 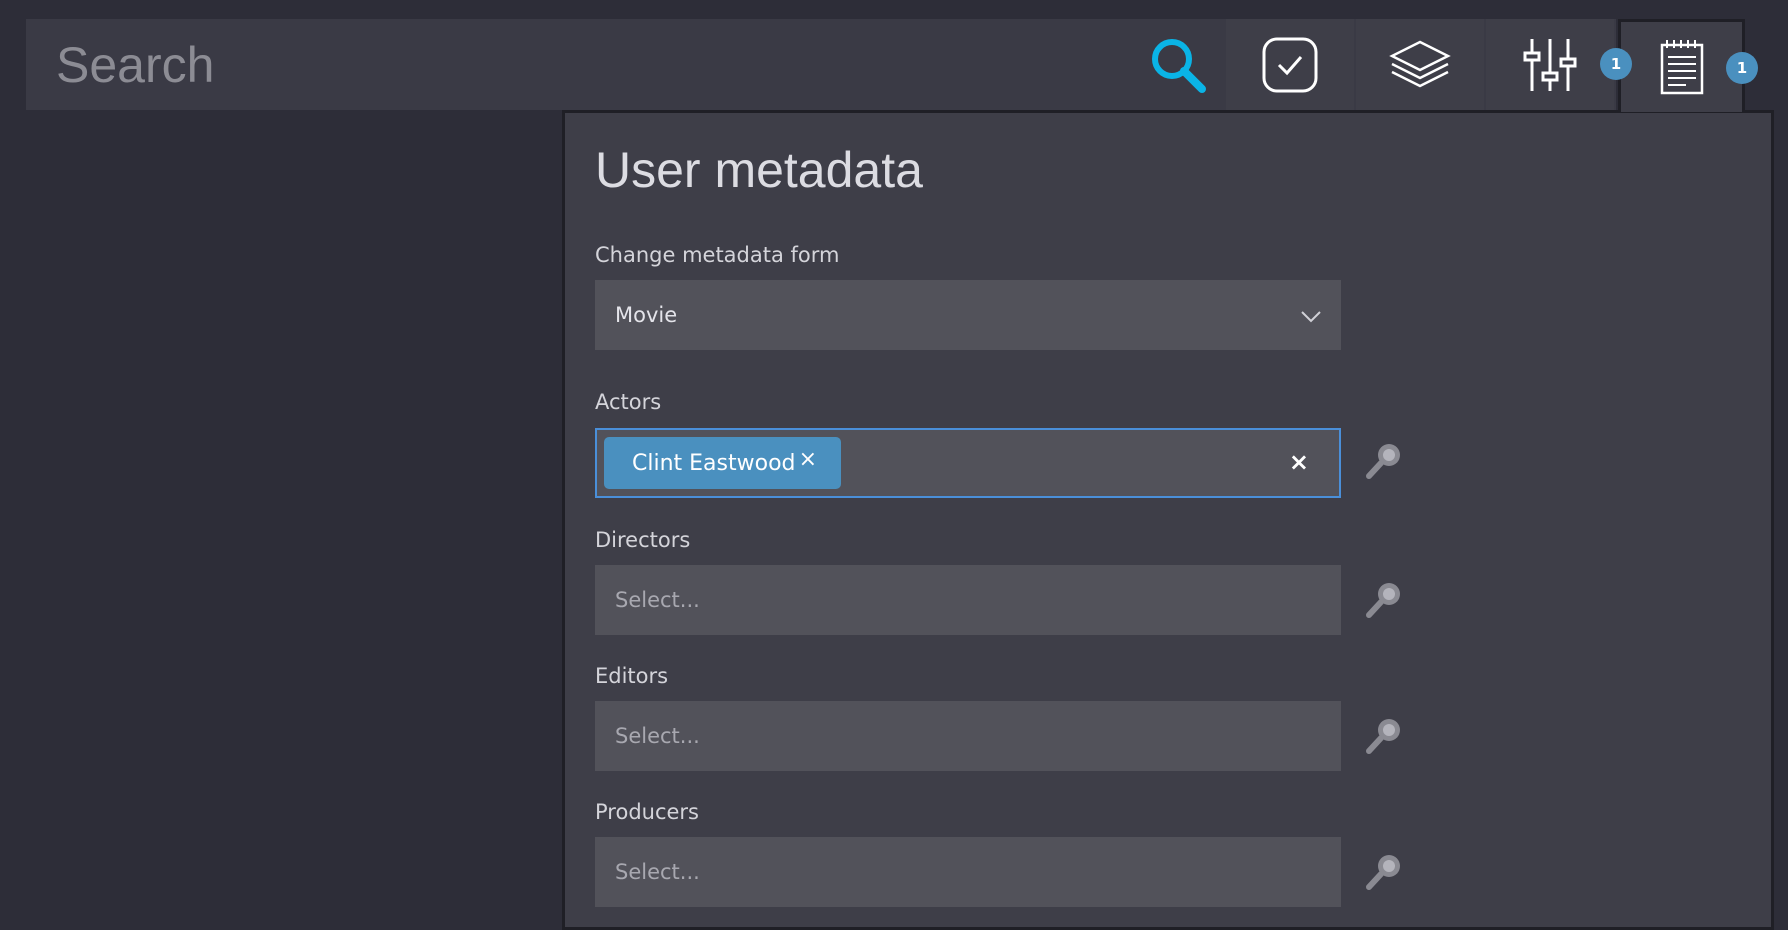 I want to click on actors-label: Actors, so click(x=628, y=402).